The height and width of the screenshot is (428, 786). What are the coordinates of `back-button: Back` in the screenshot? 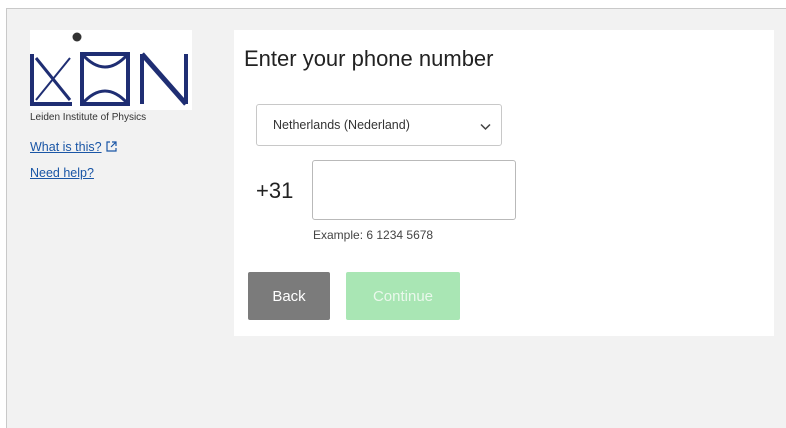 It's located at (289, 296).